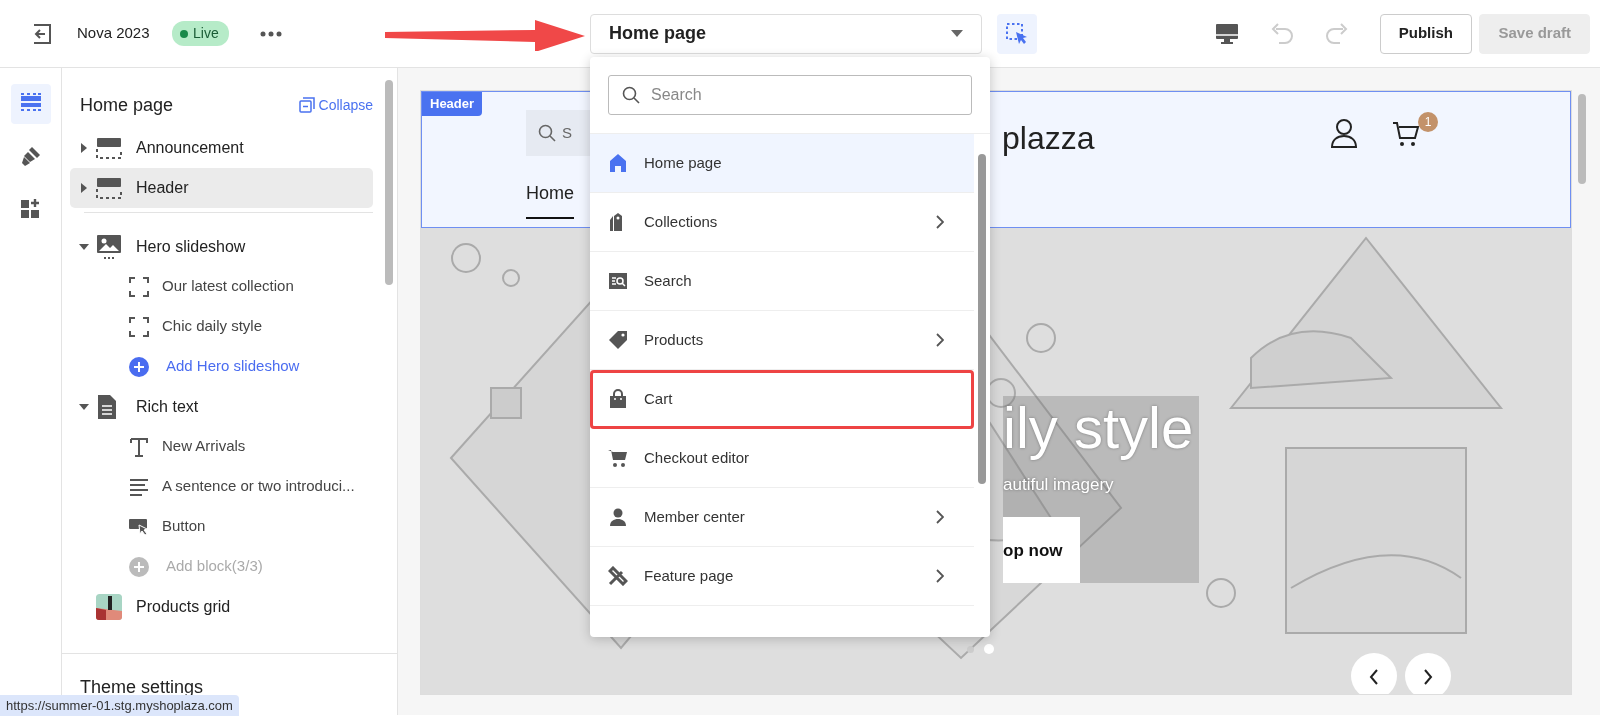  I want to click on block-item: New Arrivals, so click(221, 446).